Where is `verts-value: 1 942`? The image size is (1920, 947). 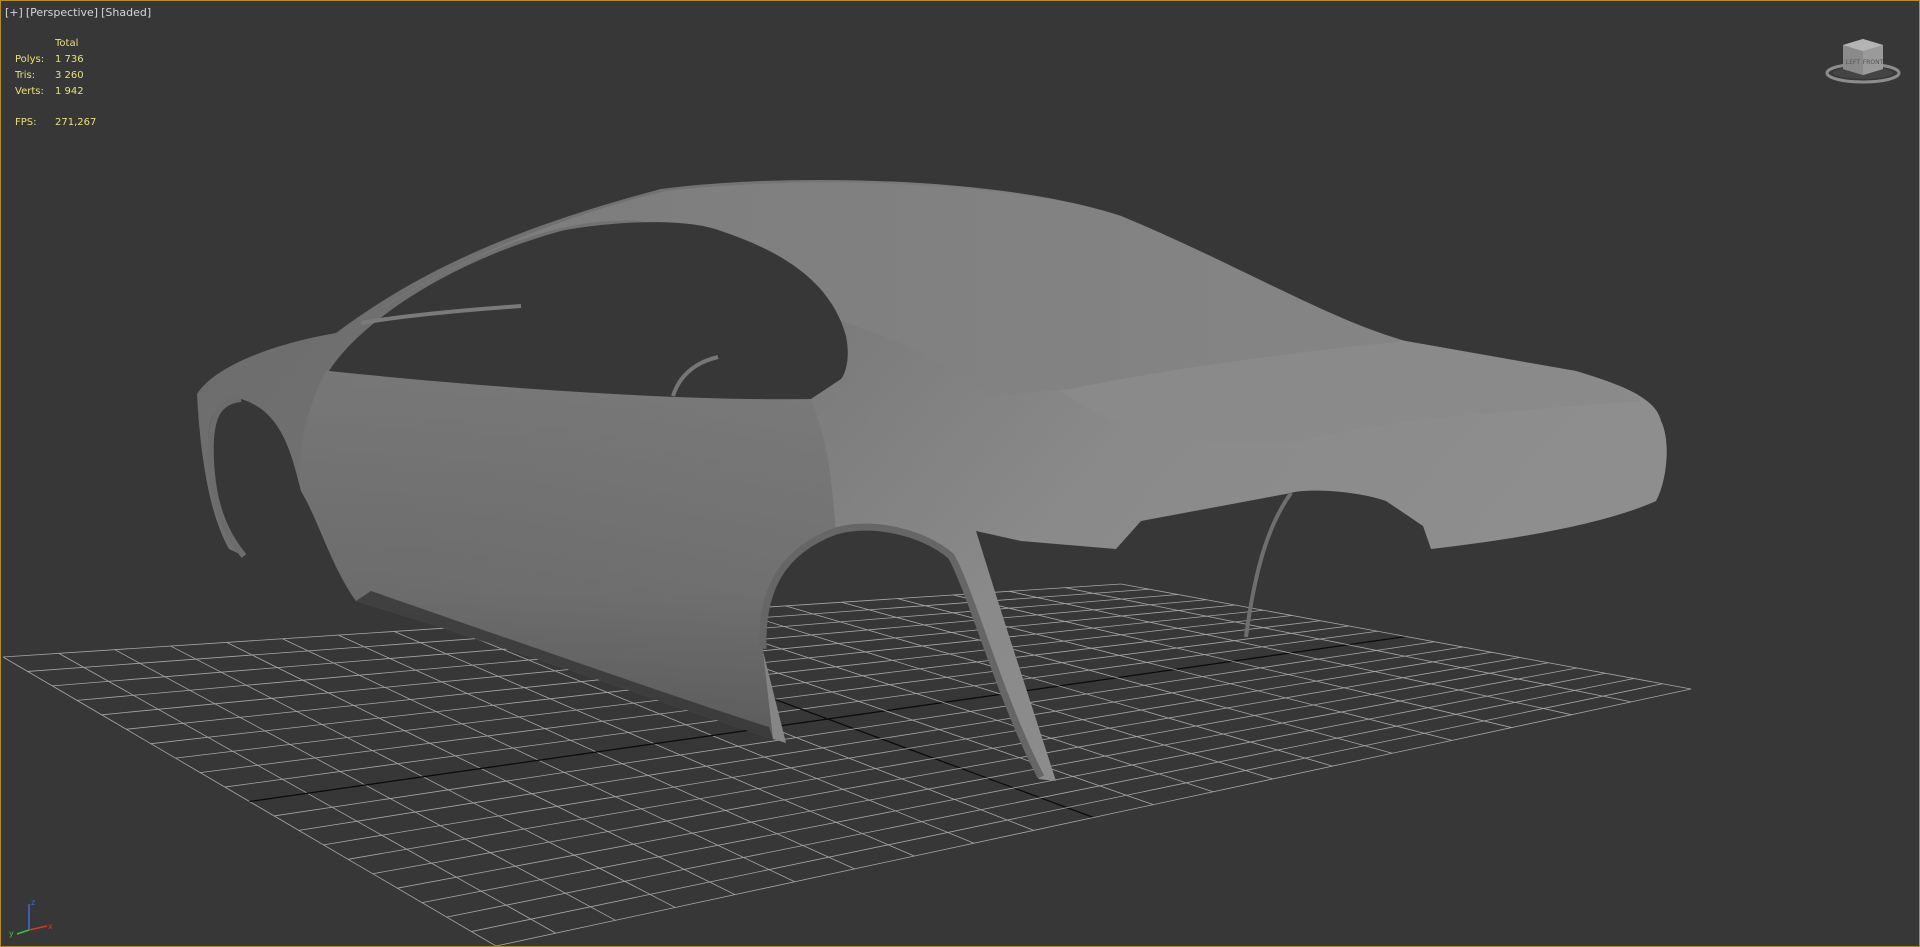
verts-value: 1 942 is located at coordinates (69, 91).